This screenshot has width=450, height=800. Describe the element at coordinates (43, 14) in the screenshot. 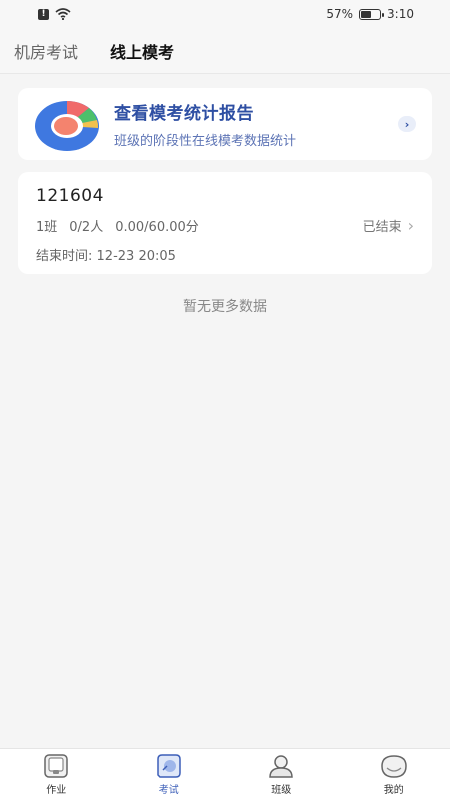

I see `alert-icon: !` at that location.